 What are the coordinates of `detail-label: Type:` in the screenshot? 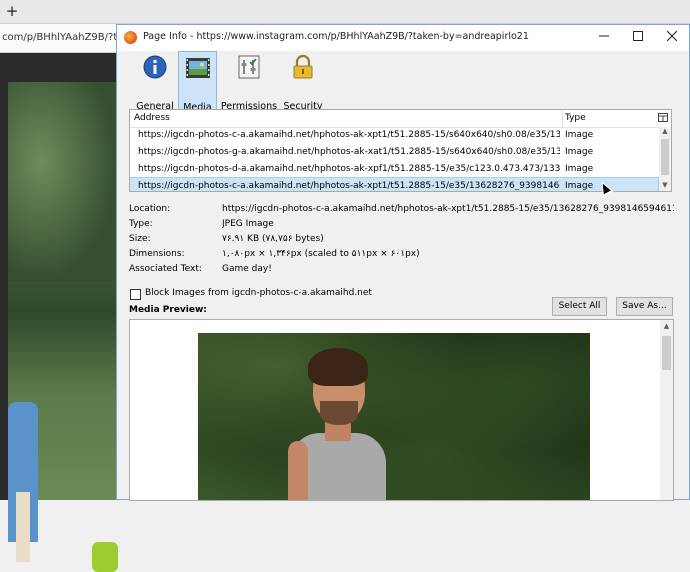 It's located at (141, 224).